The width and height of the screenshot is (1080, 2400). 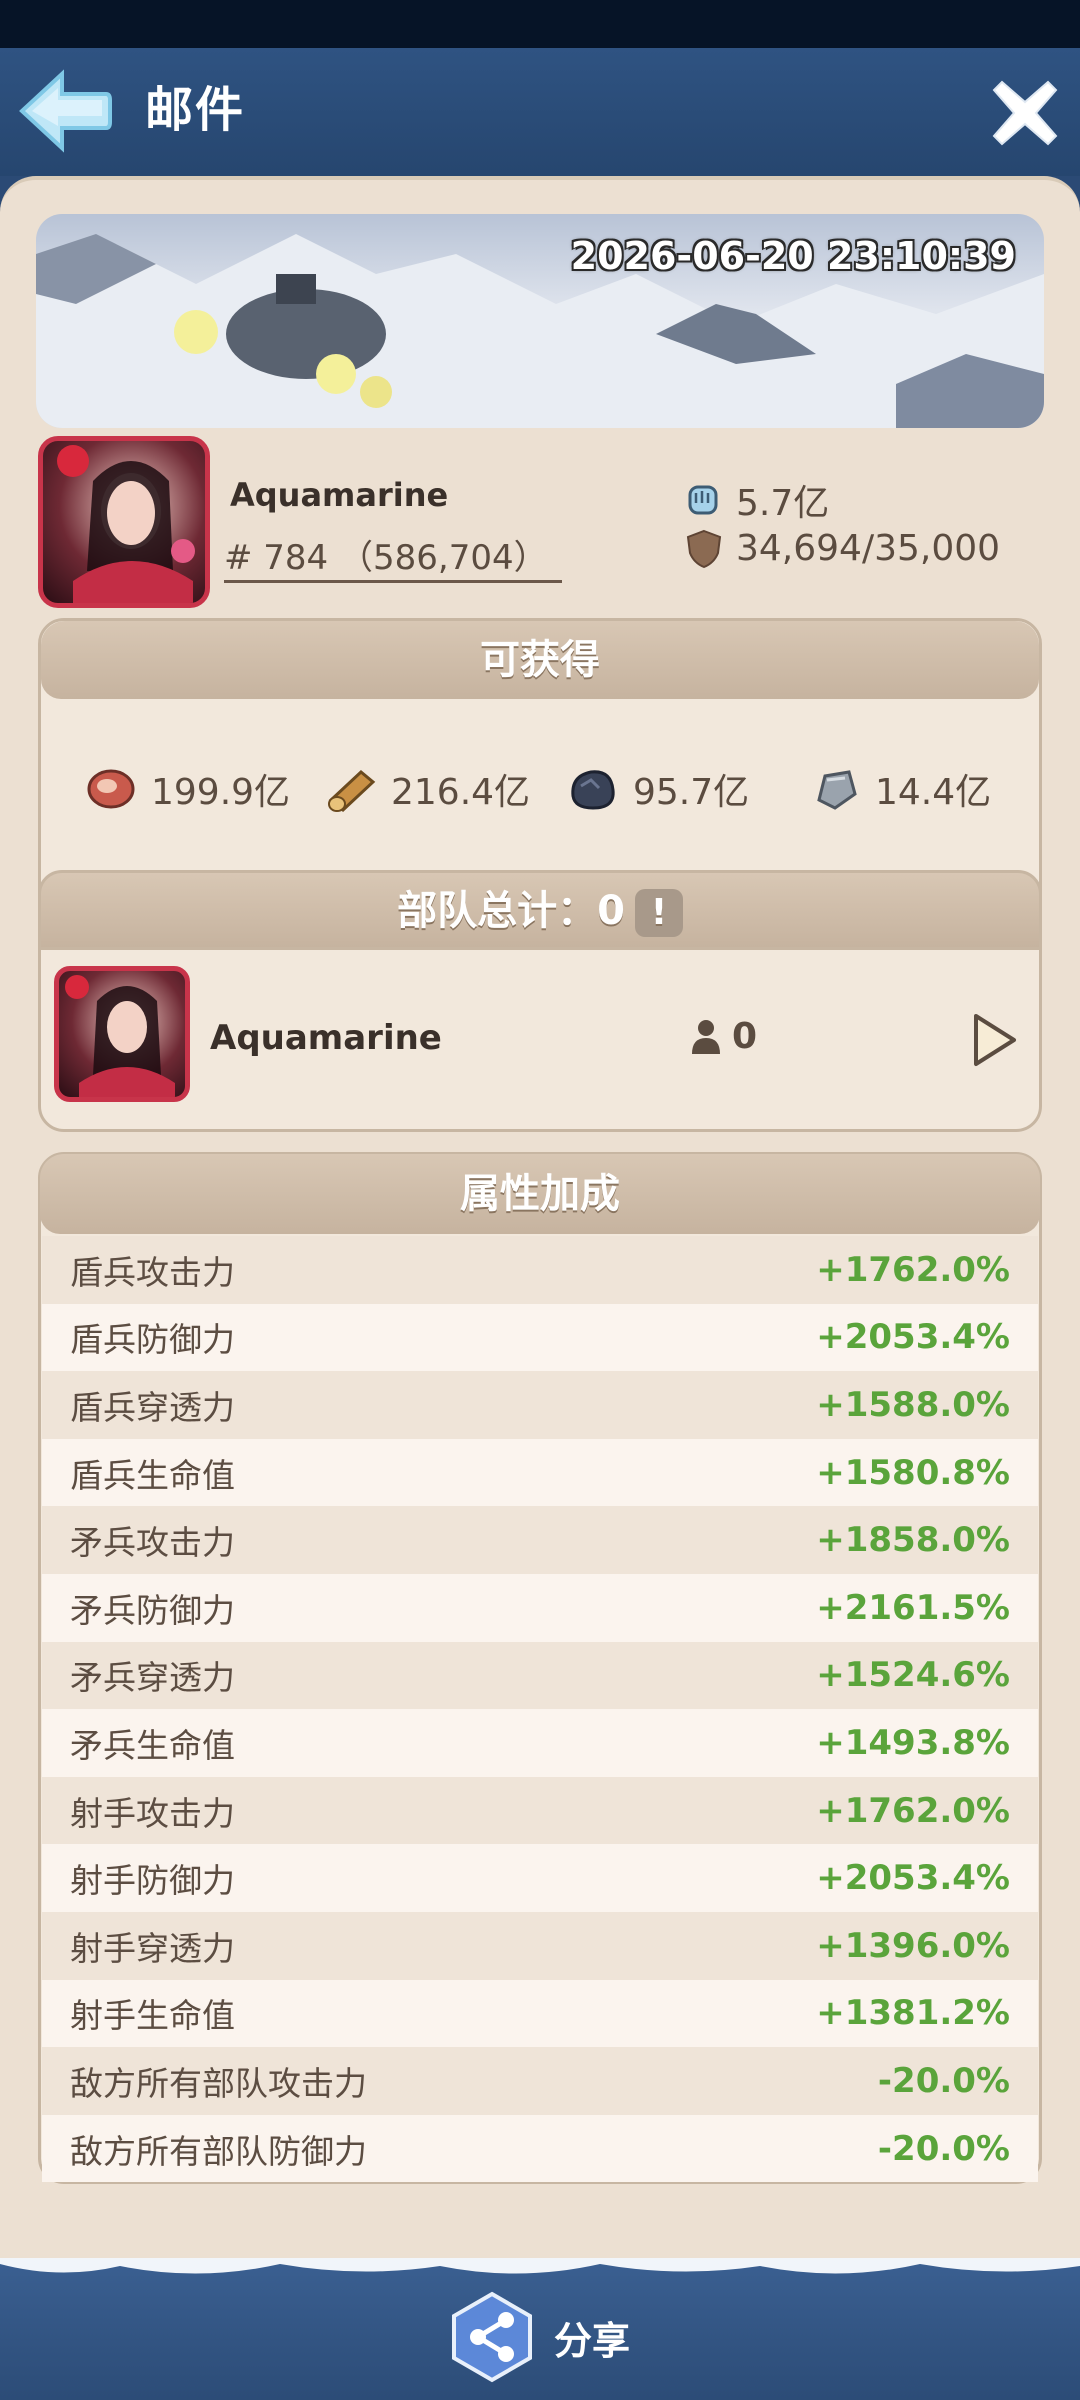 What do you see at coordinates (540, 2266) in the screenshot?
I see `snow-decoration` at bounding box center [540, 2266].